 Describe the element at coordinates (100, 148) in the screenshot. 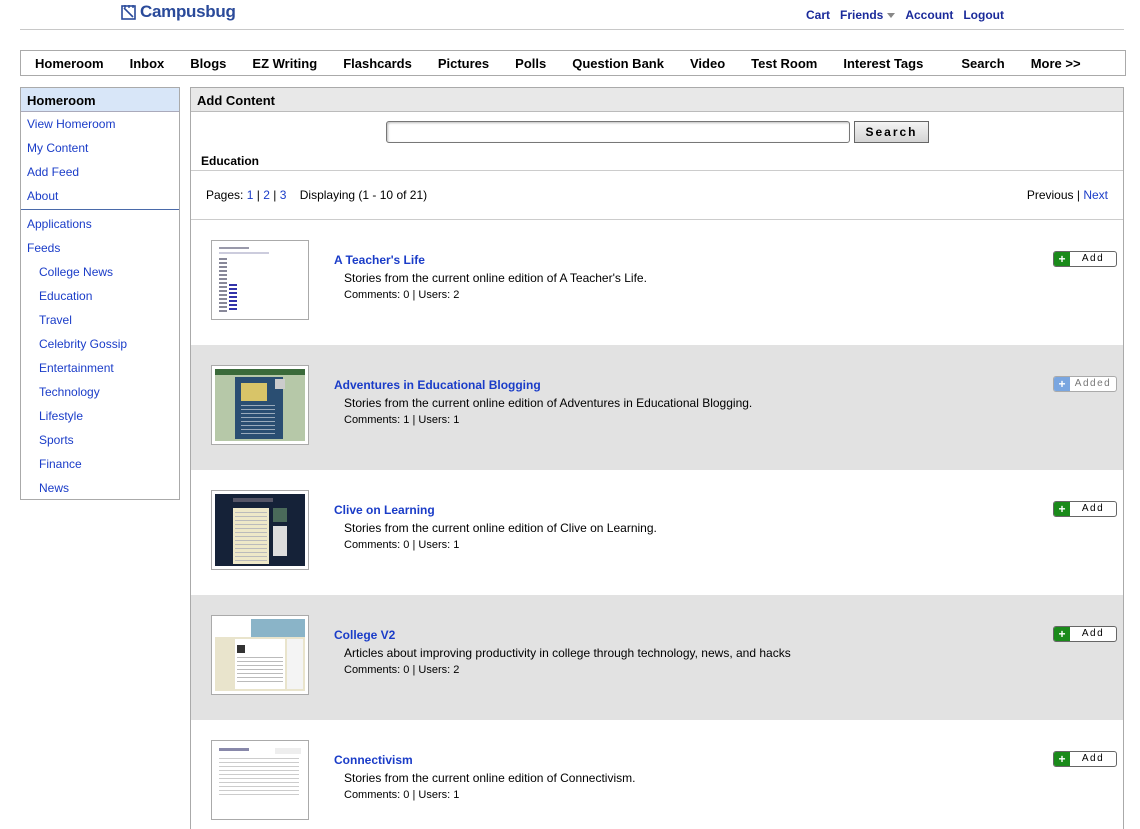

I see `sidebar-item-my-content: My Content` at that location.